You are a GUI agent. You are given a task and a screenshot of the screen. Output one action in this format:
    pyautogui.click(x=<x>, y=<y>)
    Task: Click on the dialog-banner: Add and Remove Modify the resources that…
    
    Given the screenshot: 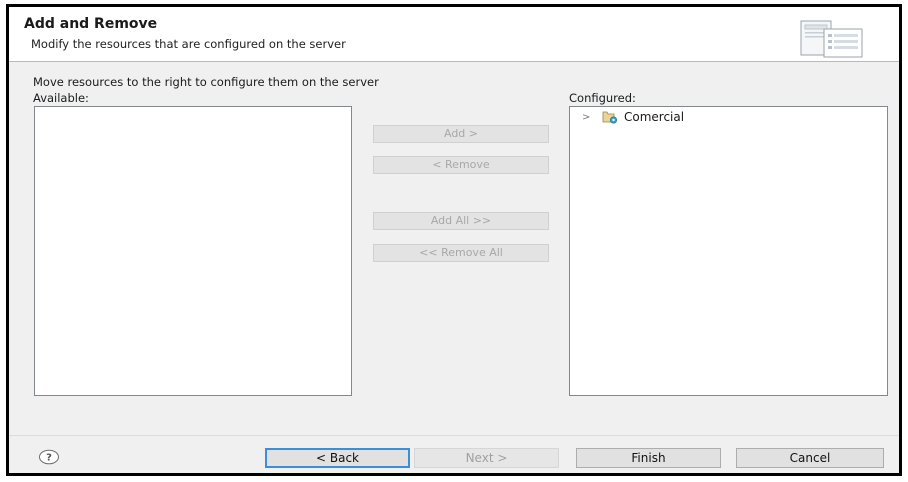 What is the action you would take?
    pyautogui.click(x=454, y=34)
    